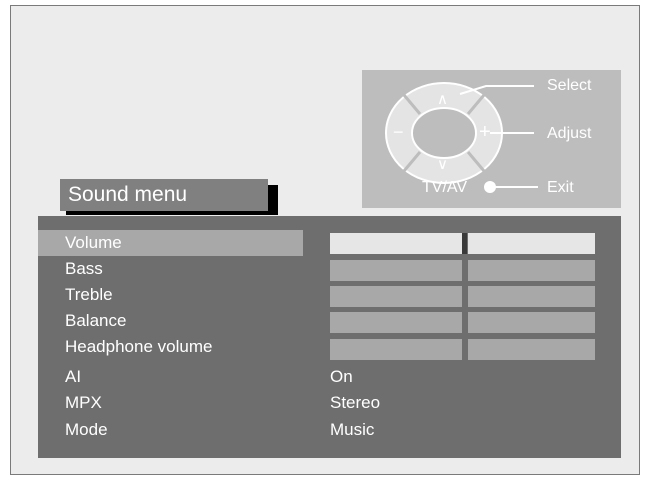 The width and height of the screenshot is (652, 480). What do you see at coordinates (170, 243) in the screenshot?
I see `menu-item-volume: Volume` at bounding box center [170, 243].